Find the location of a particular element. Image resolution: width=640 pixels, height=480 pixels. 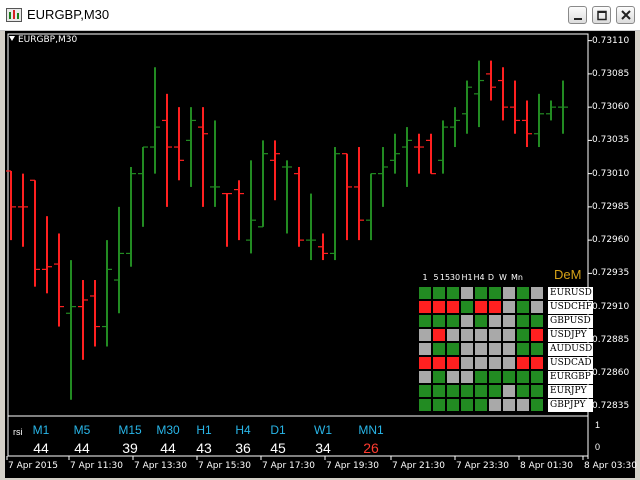

dem-pair-label: EURGBP is located at coordinates (570, 377).